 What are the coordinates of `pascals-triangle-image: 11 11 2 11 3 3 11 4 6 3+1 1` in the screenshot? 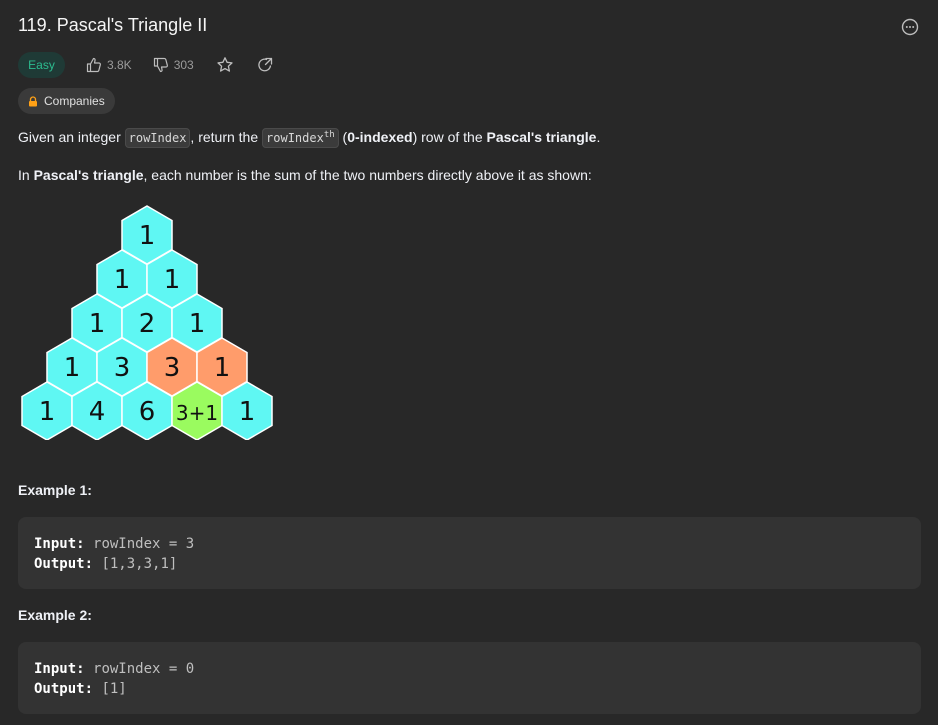 It's located at (147, 322).